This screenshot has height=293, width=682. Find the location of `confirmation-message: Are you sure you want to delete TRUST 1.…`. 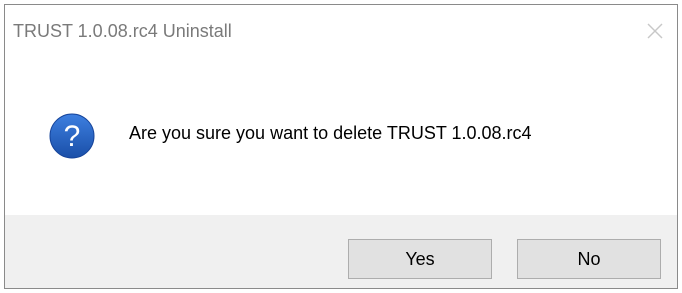

confirmation-message: Are you sure you want to delete TRUST 1.… is located at coordinates (330, 133).